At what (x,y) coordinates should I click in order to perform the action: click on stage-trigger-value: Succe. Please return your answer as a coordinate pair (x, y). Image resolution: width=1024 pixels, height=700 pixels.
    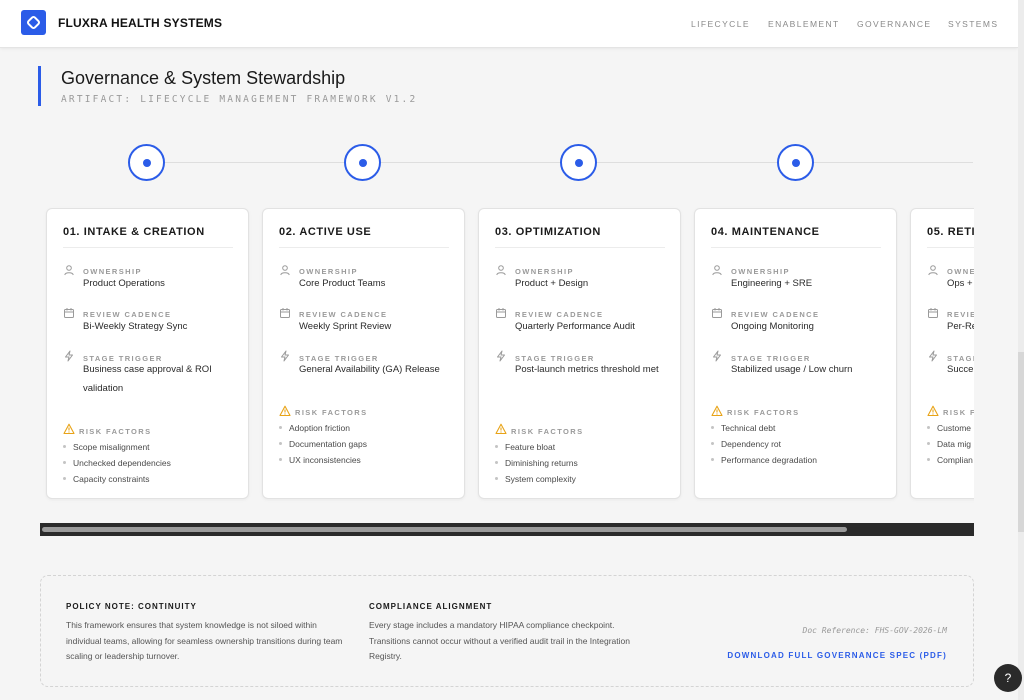
    Looking at the image, I should click on (960, 369).